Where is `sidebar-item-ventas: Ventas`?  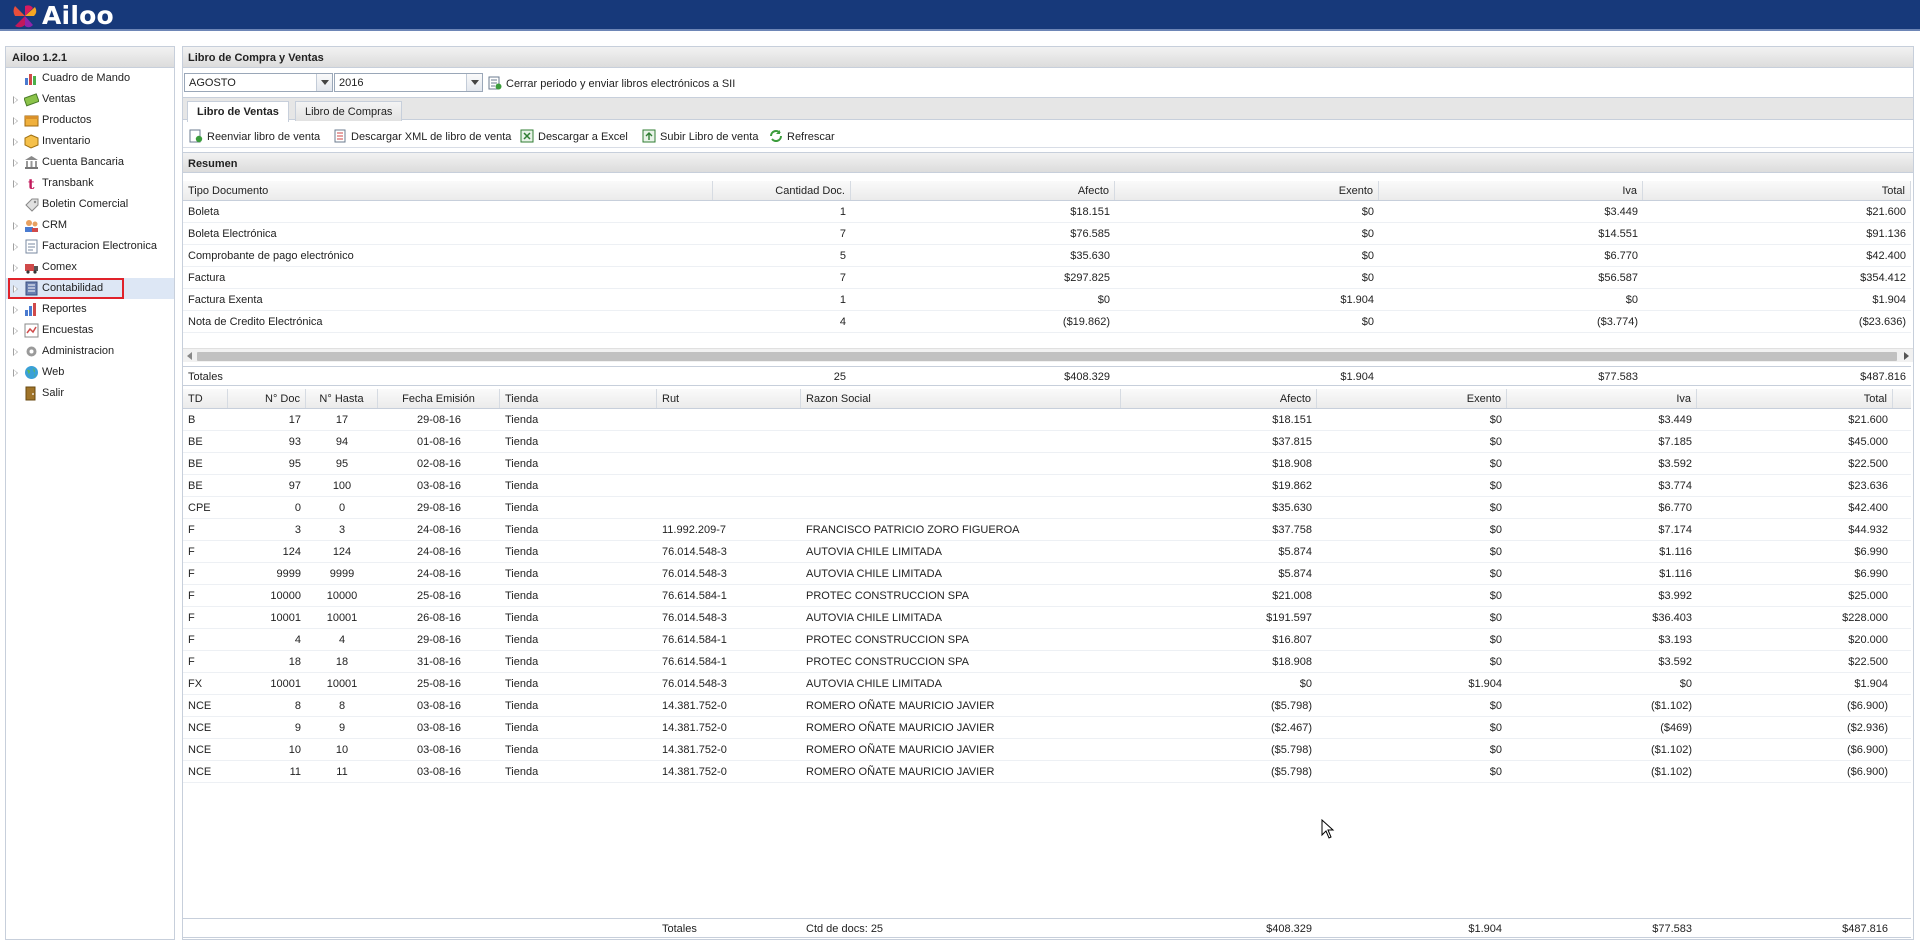
sidebar-item-ventas: Ventas is located at coordinates (90, 99).